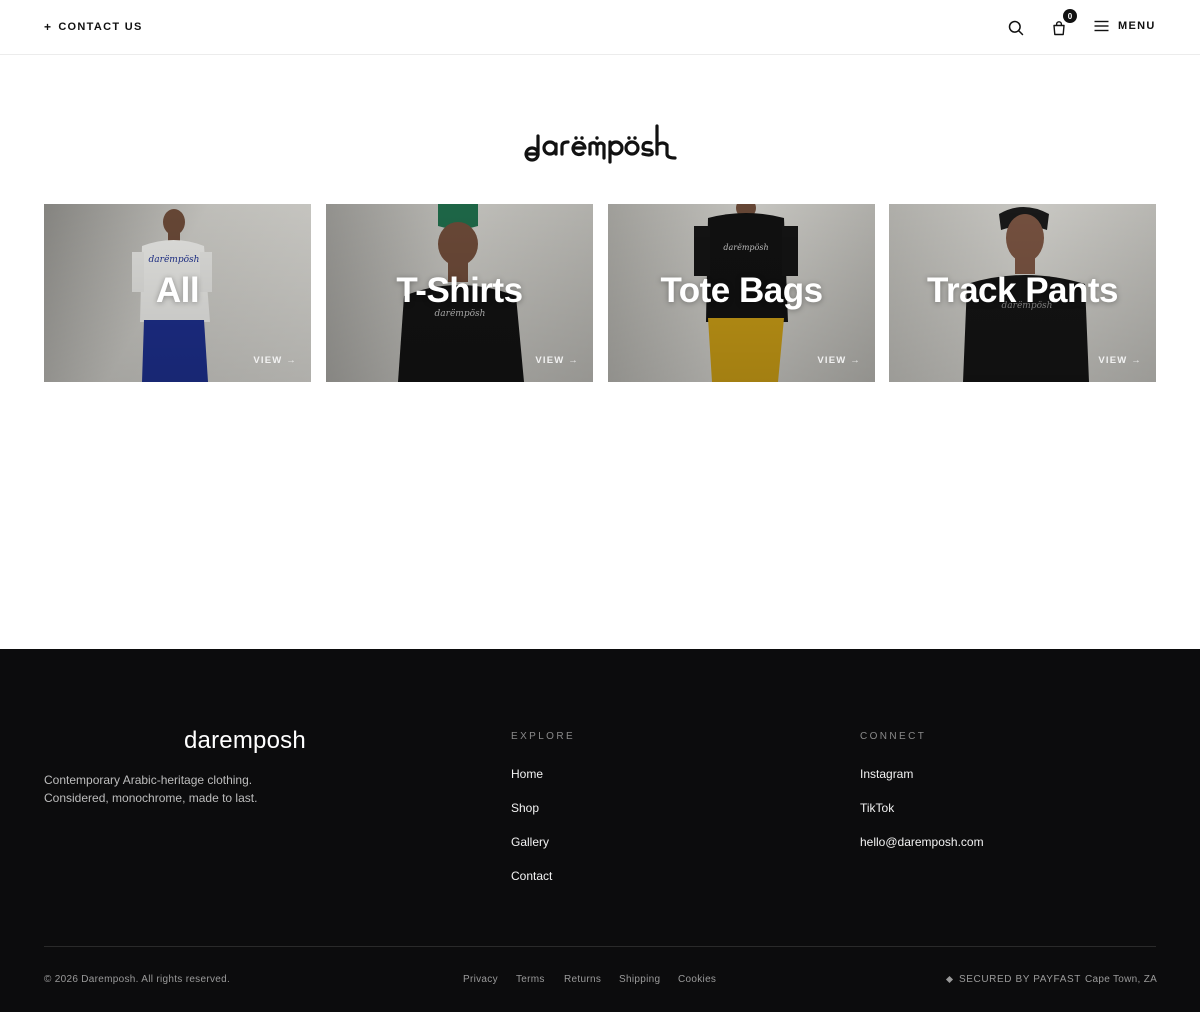  What do you see at coordinates (639, 979) in the screenshot?
I see `legal-link-shipping: Shipping` at bounding box center [639, 979].